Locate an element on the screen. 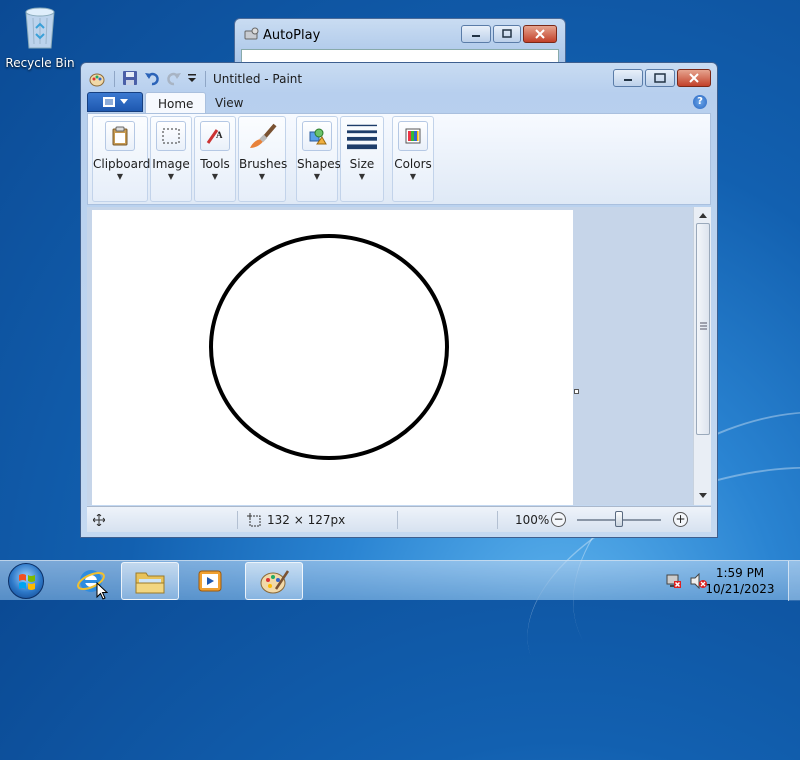 The height and width of the screenshot is (760, 800). recycle-bin-shortcut: Recycle Bin is located at coordinates (40, 38).